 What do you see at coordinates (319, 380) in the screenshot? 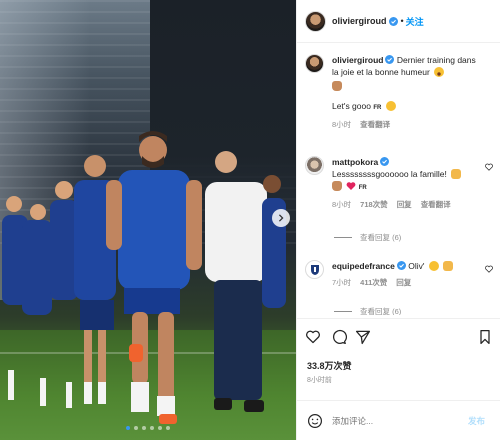
I see `post-time: 8小时前` at bounding box center [319, 380].